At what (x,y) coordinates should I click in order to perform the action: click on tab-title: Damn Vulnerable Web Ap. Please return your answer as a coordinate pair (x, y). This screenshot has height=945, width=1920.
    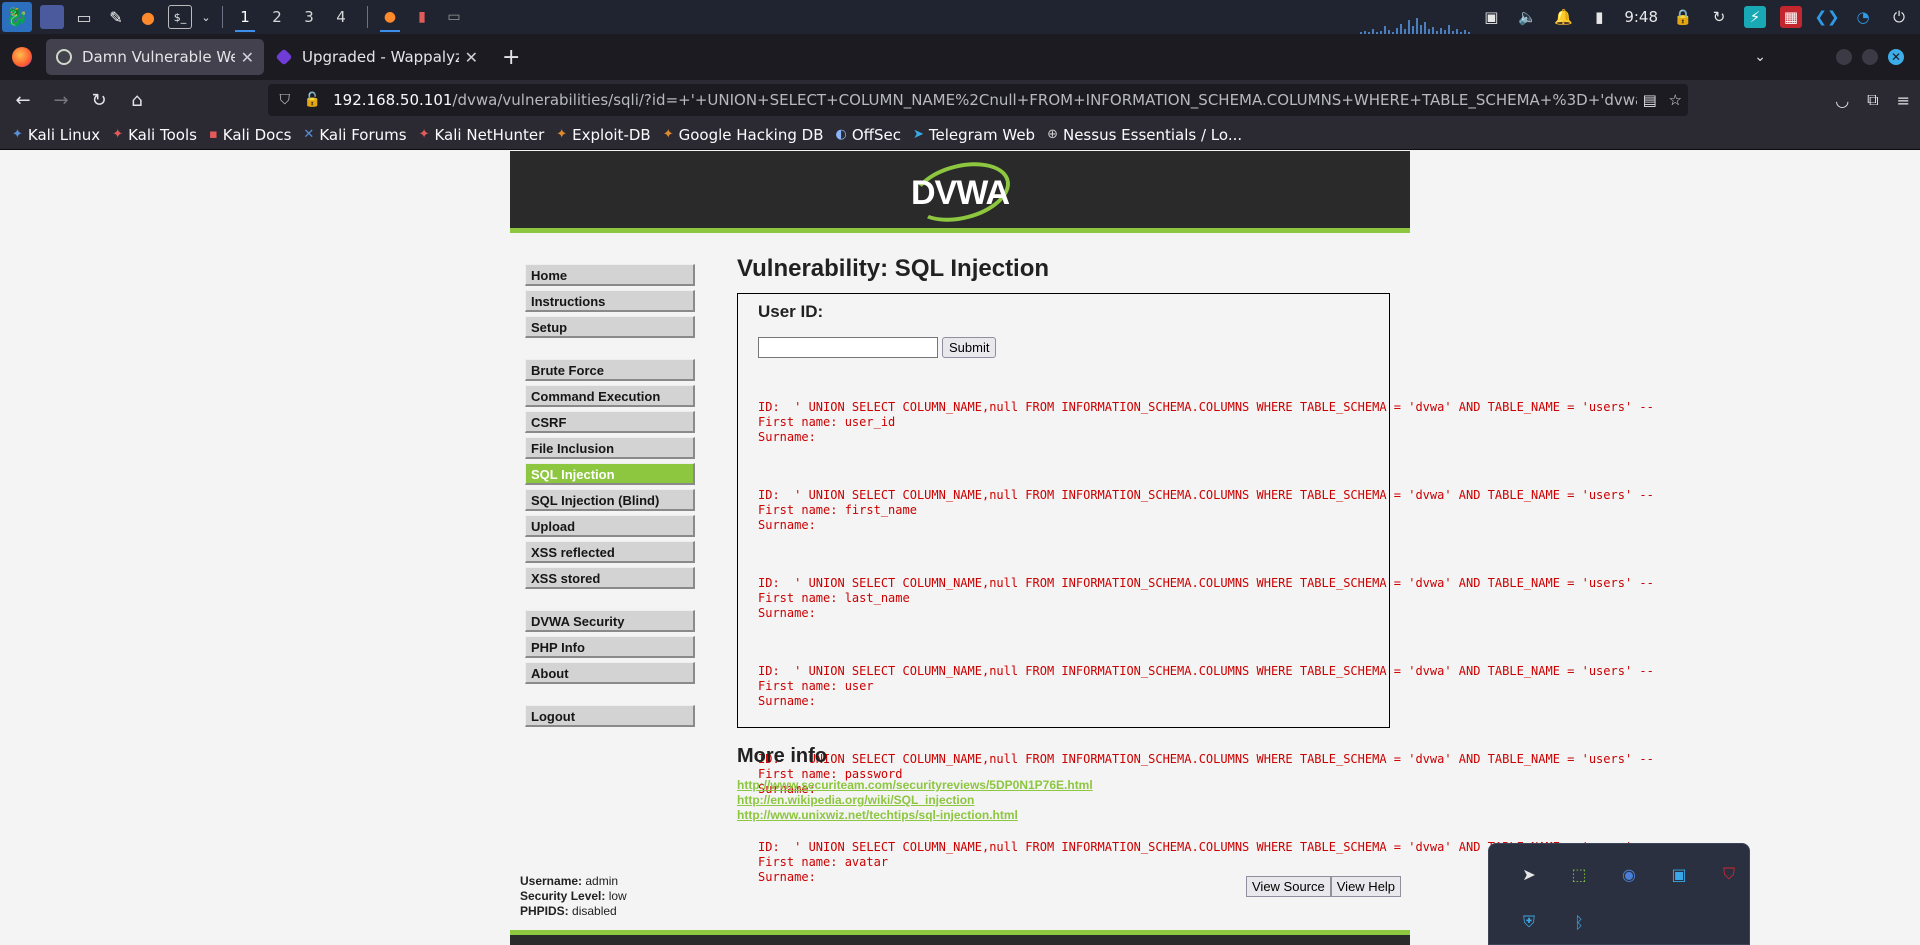
    Looking at the image, I should click on (158, 57).